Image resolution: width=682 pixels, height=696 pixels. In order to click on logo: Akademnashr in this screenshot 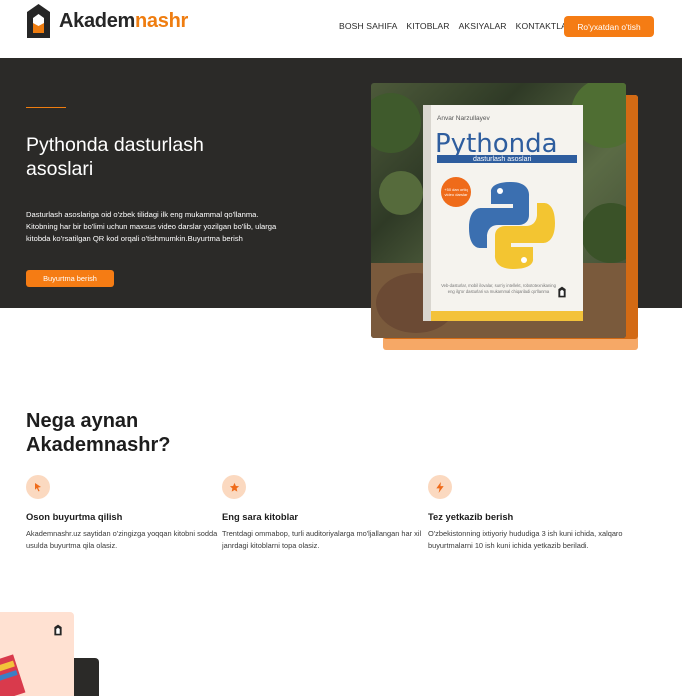, I will do `click(107, 21)`.